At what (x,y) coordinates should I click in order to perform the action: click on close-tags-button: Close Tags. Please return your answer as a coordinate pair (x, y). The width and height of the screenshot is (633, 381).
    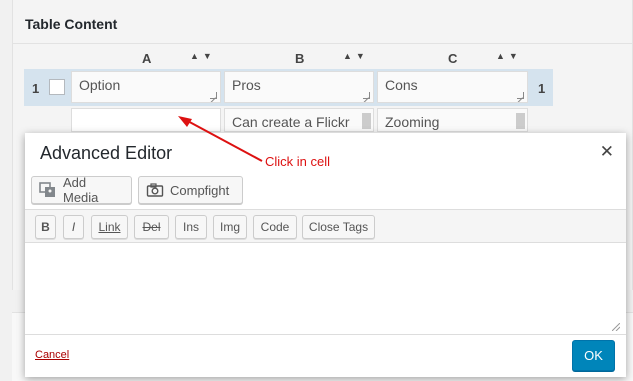
    Looking at the image, I should click on (338, 227).